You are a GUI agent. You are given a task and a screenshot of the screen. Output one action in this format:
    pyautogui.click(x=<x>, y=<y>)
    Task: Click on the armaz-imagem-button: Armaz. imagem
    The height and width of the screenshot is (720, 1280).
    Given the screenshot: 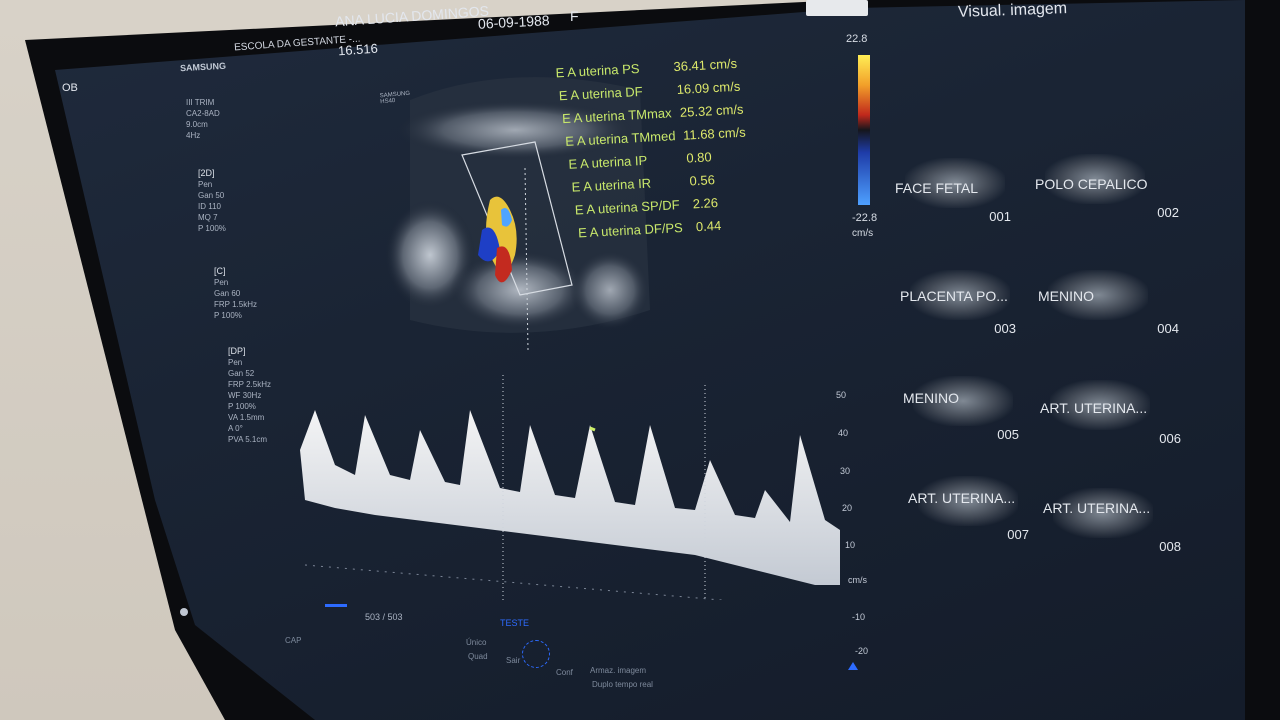 What is the action you would take?
    pyautogui.click(x=618, y=670)
    